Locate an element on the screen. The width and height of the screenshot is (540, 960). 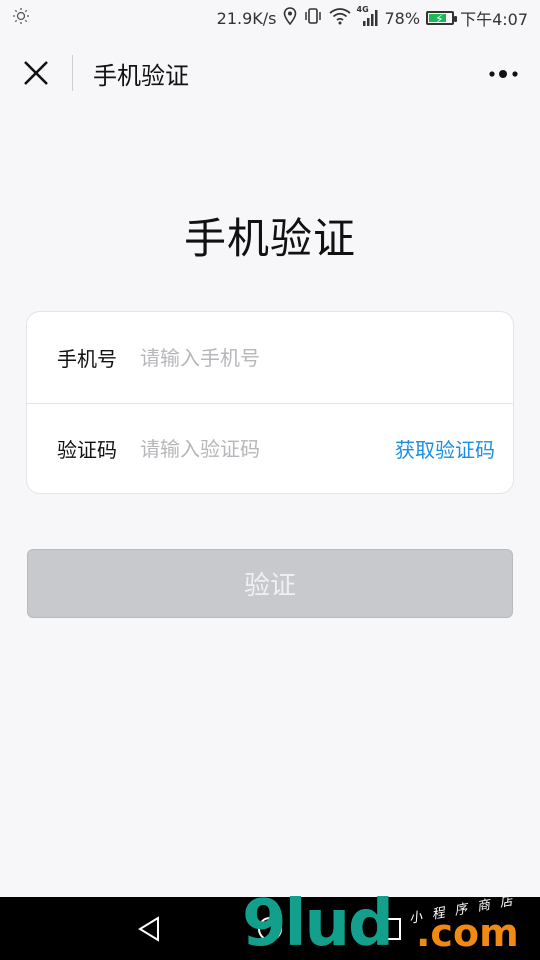
back-button is located at coordinates (150, 929).